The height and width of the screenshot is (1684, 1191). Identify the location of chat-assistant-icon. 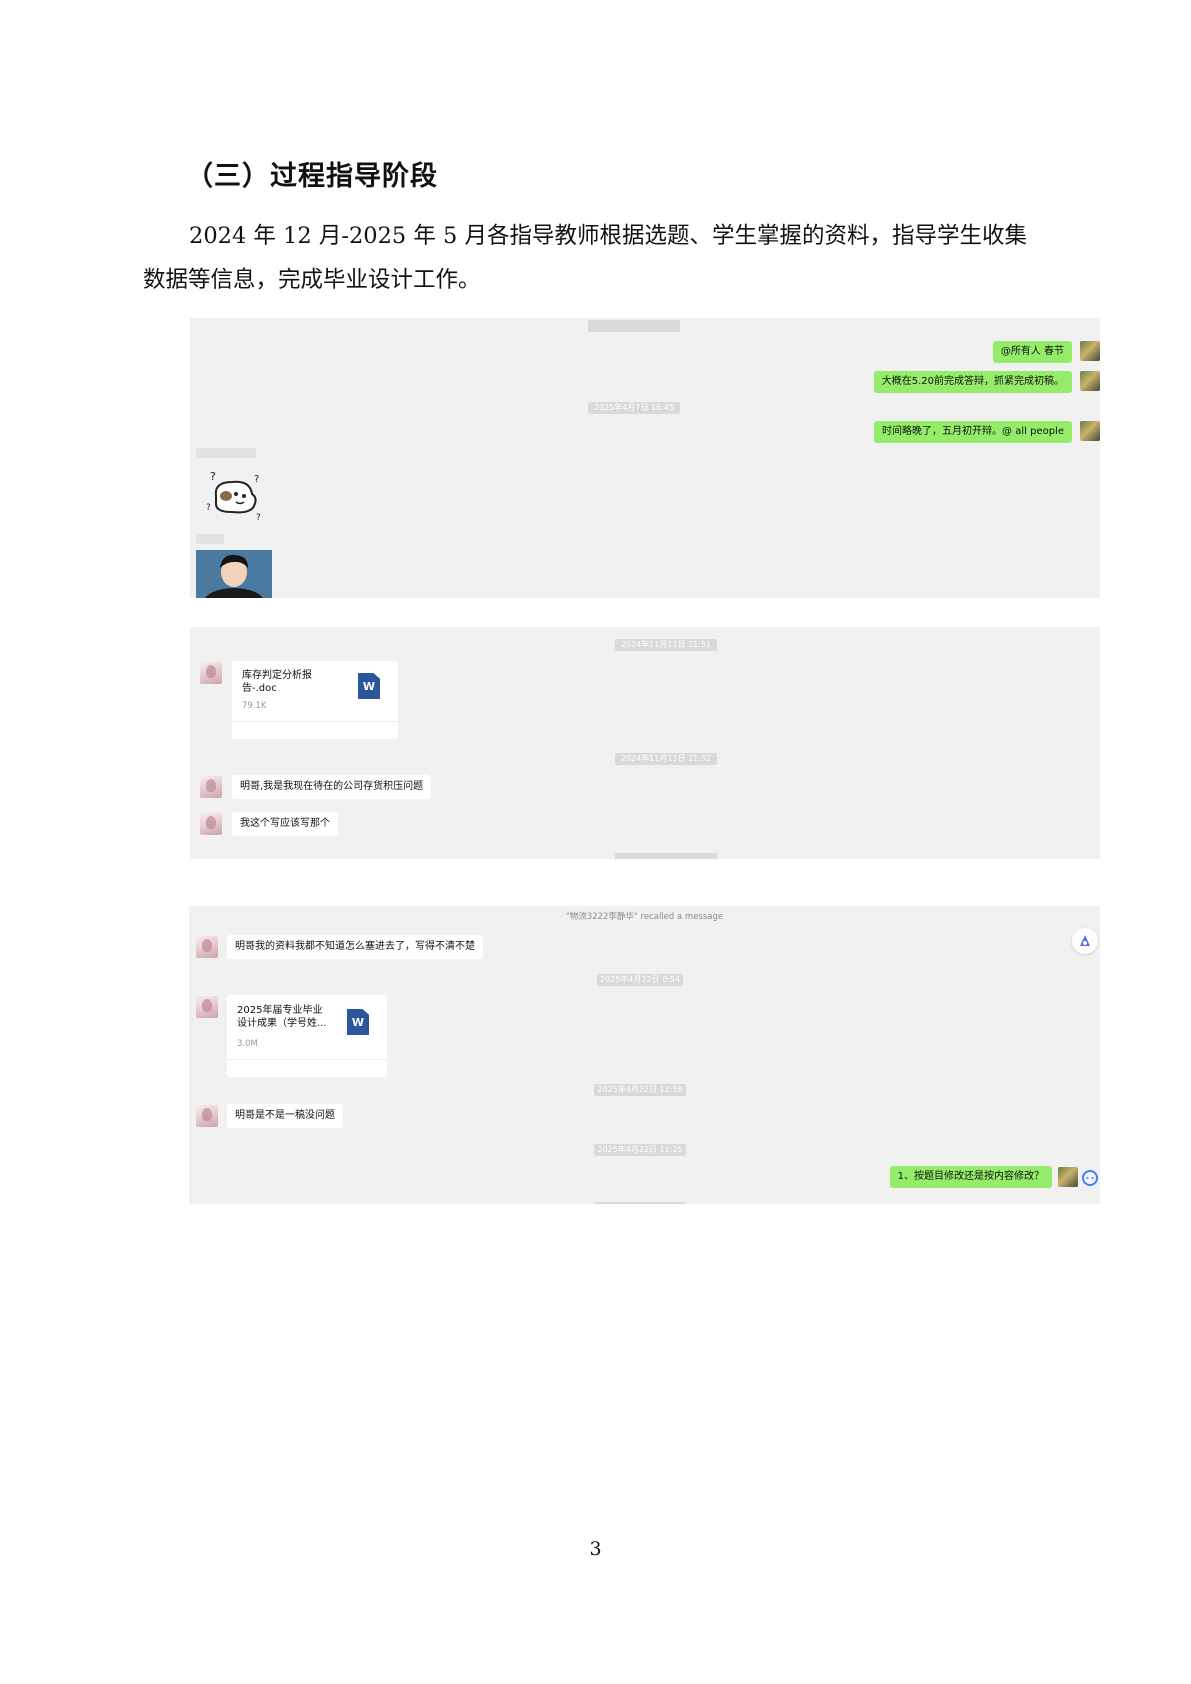
(1090, 1178).